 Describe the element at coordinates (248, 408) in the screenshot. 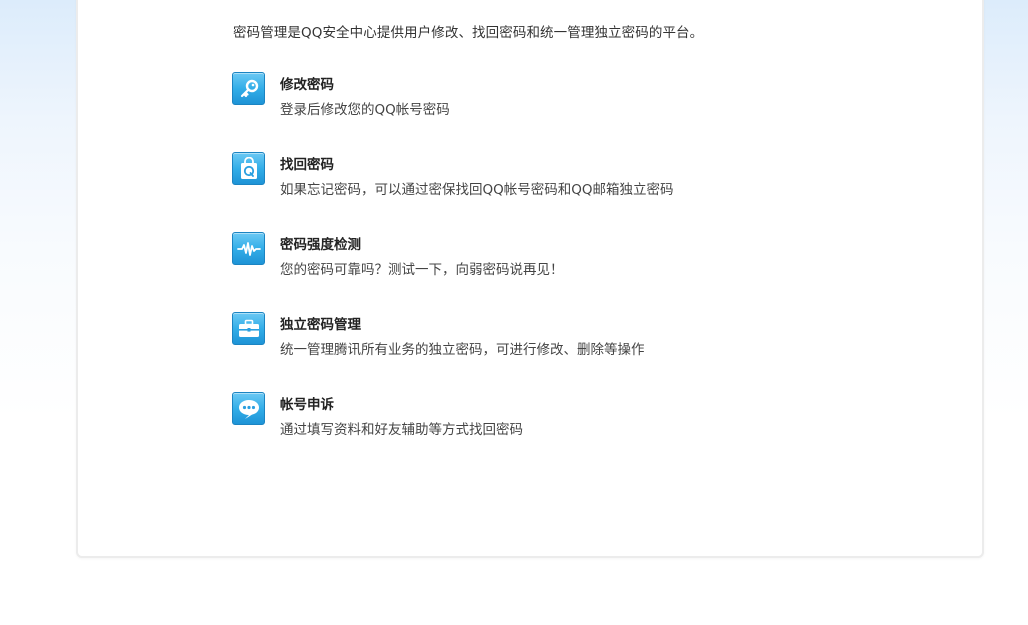

I see `chat-bubble-icon` at that location.